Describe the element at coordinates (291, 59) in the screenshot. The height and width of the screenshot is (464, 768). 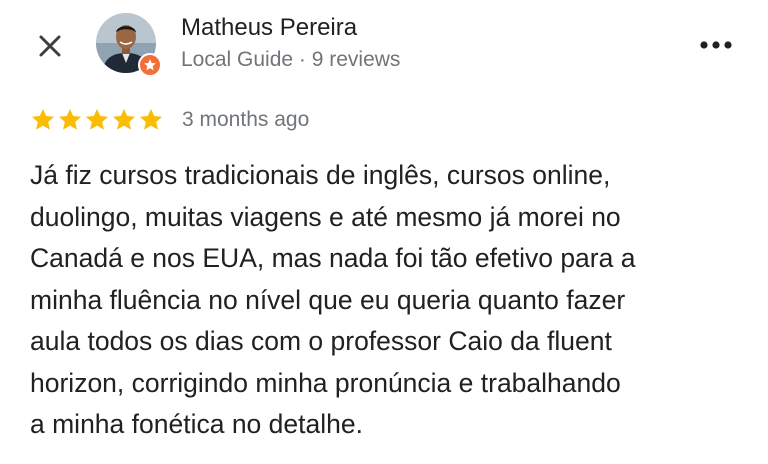
I see `reviewer-meta: Local Guide · 9 reviews` at that location.